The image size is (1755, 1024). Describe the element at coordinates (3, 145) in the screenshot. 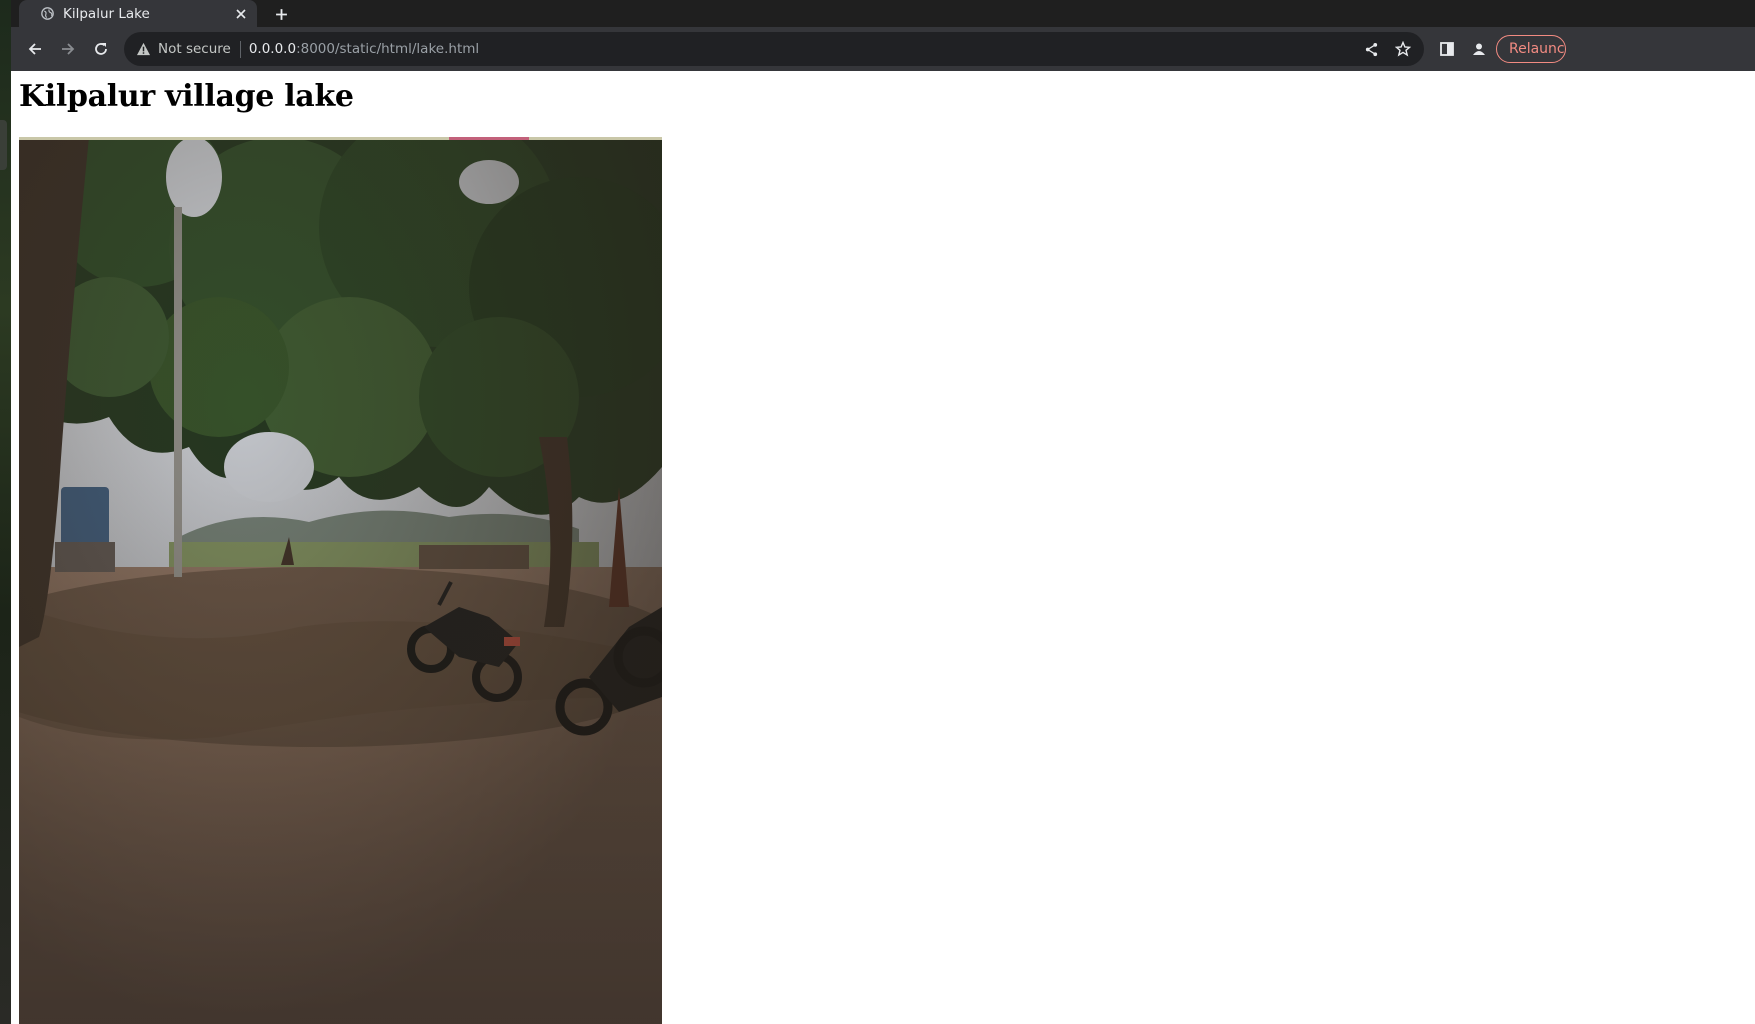

I see `dock-handle` at that location.